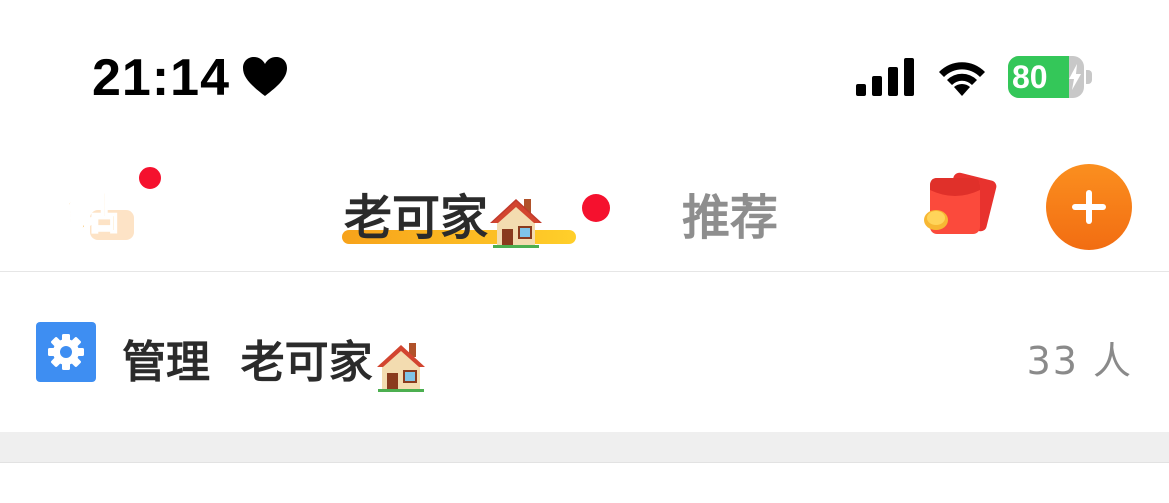 The height and width of the screenshot is (503, 1169). I want to click on battery-indicator: 80, so click(1050, 77).